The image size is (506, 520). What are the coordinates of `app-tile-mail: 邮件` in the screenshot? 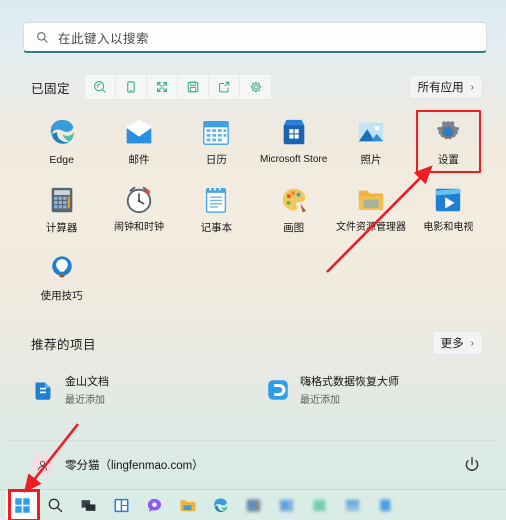 It's located at (138, 141).